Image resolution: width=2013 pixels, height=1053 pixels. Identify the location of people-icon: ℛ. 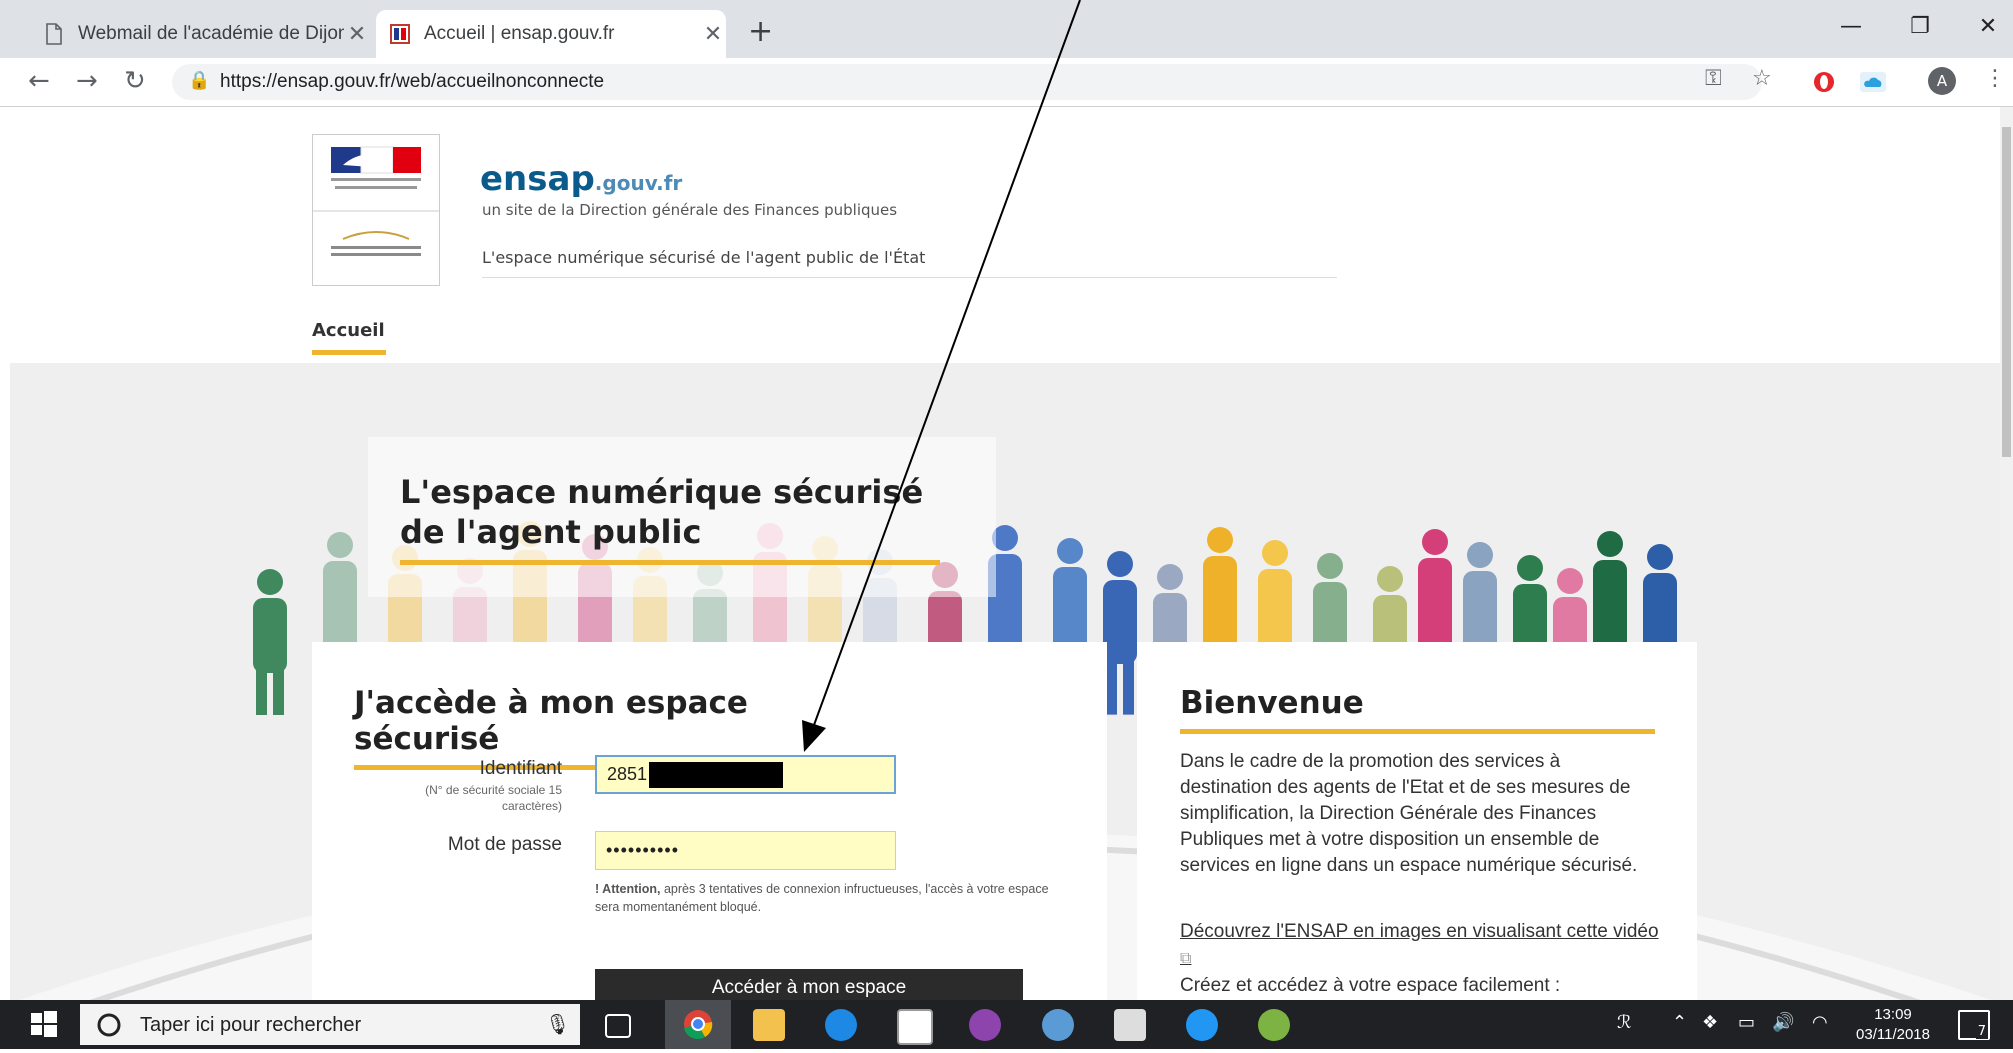
(1624, 1022).